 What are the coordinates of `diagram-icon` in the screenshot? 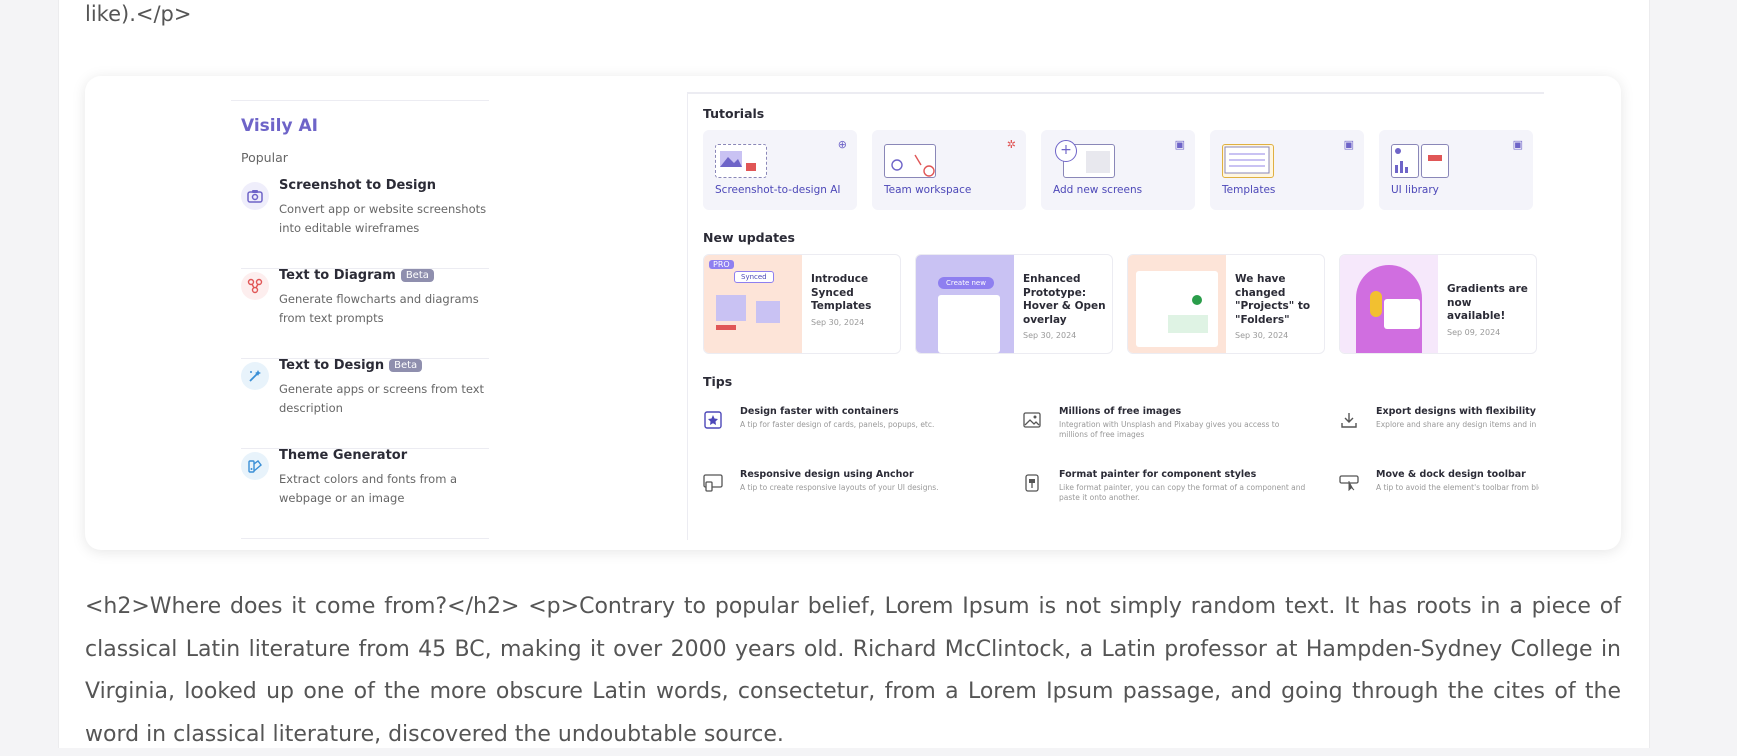 It's located at (255, 286).